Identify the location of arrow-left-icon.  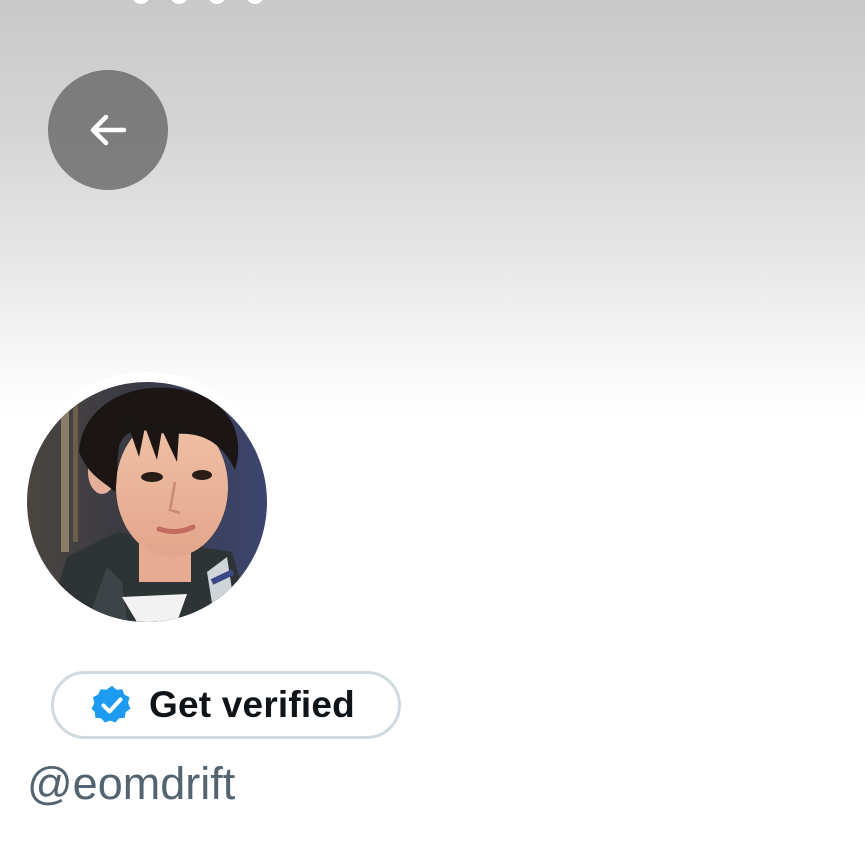
(108, 130).